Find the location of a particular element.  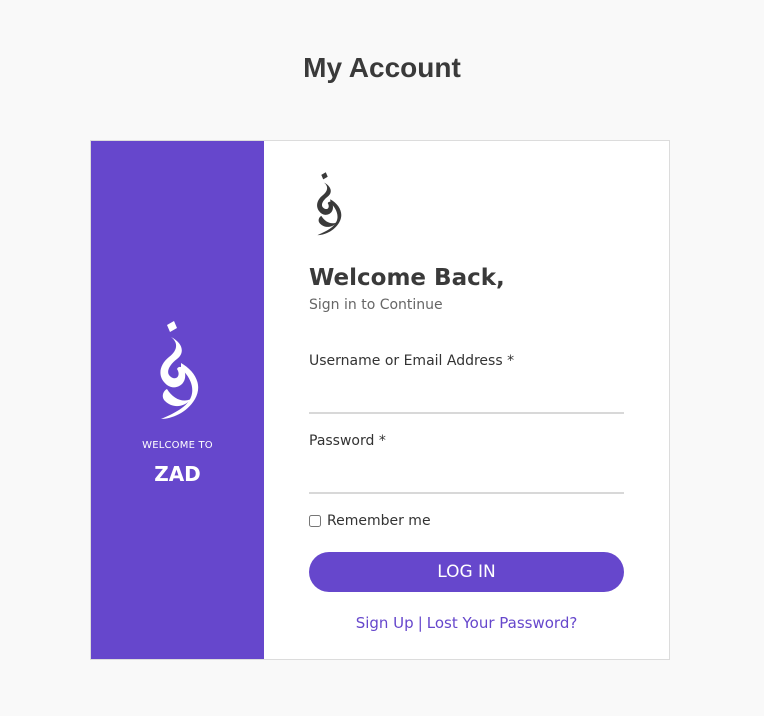

password-label: Password * is located at coordinates (347, 441).